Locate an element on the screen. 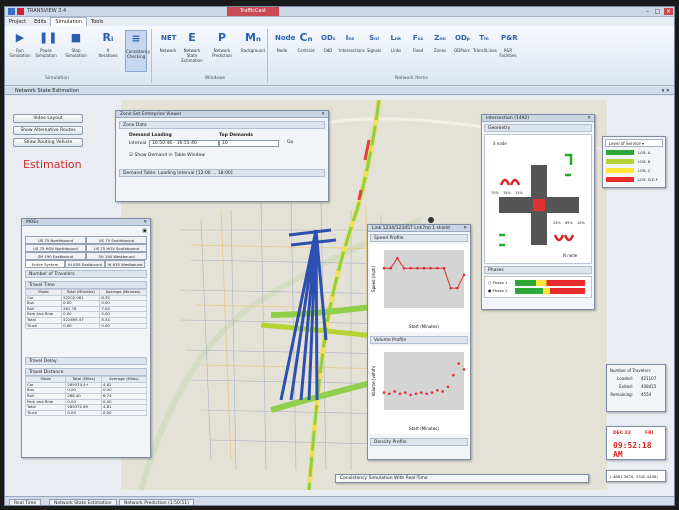 The width and height of the screenshot is (679, 510). travelers-value: 4554 is located at coordinates (646, 394).